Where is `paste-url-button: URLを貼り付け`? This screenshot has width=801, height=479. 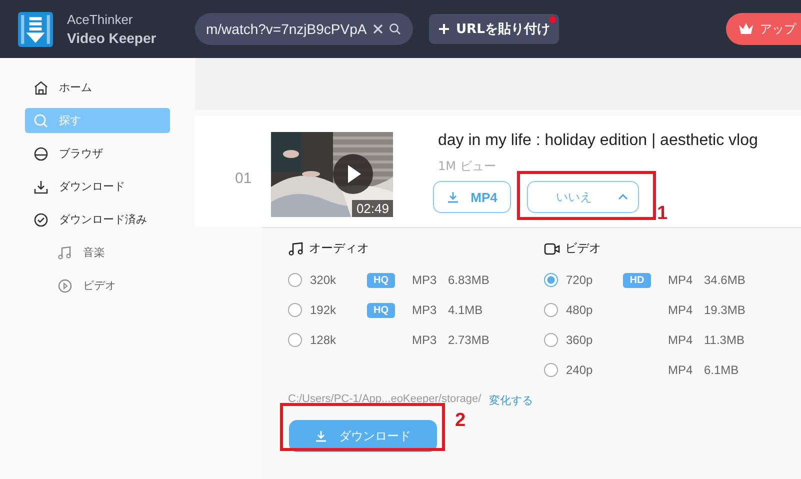
paste-url-button: URLを貼り付け is located at coordinates (494, 29).